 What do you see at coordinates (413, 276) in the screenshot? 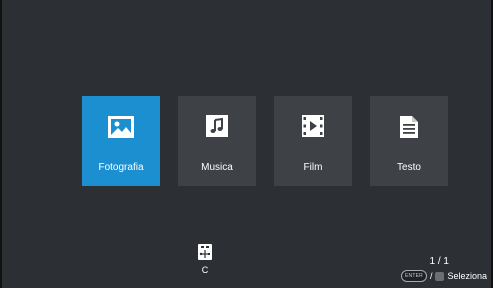
I see `enter-key-icon: ENTER` at bounding box center [413, 276].